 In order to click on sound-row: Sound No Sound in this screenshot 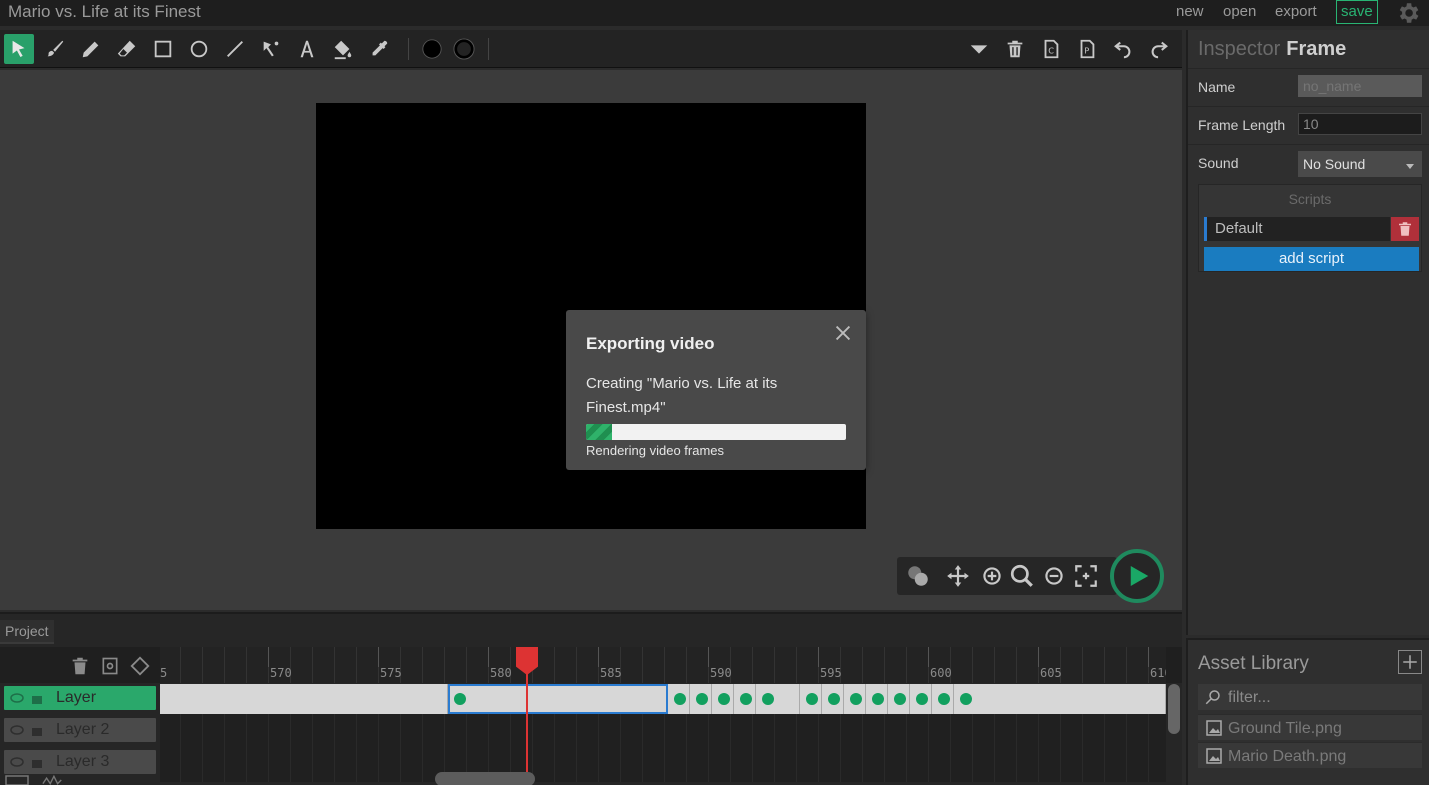, I will do `click(1308, 163)`.